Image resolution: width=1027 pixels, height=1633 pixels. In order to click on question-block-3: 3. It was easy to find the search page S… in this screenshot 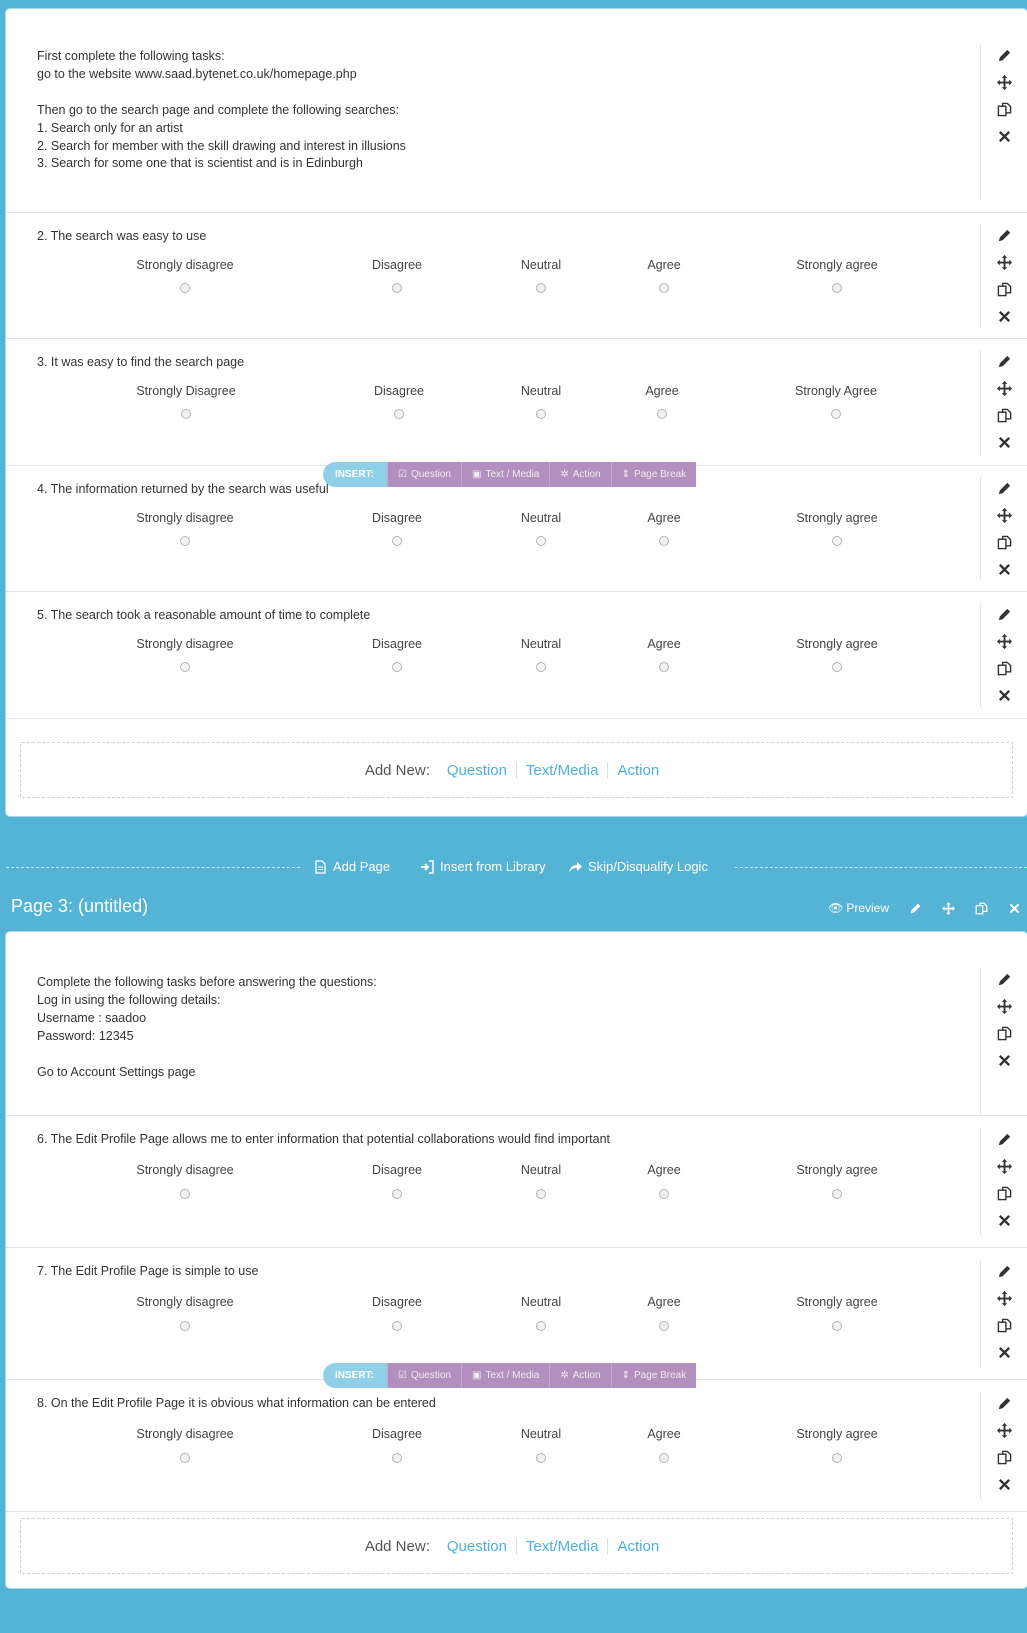, I will do `click(516, 402)`.